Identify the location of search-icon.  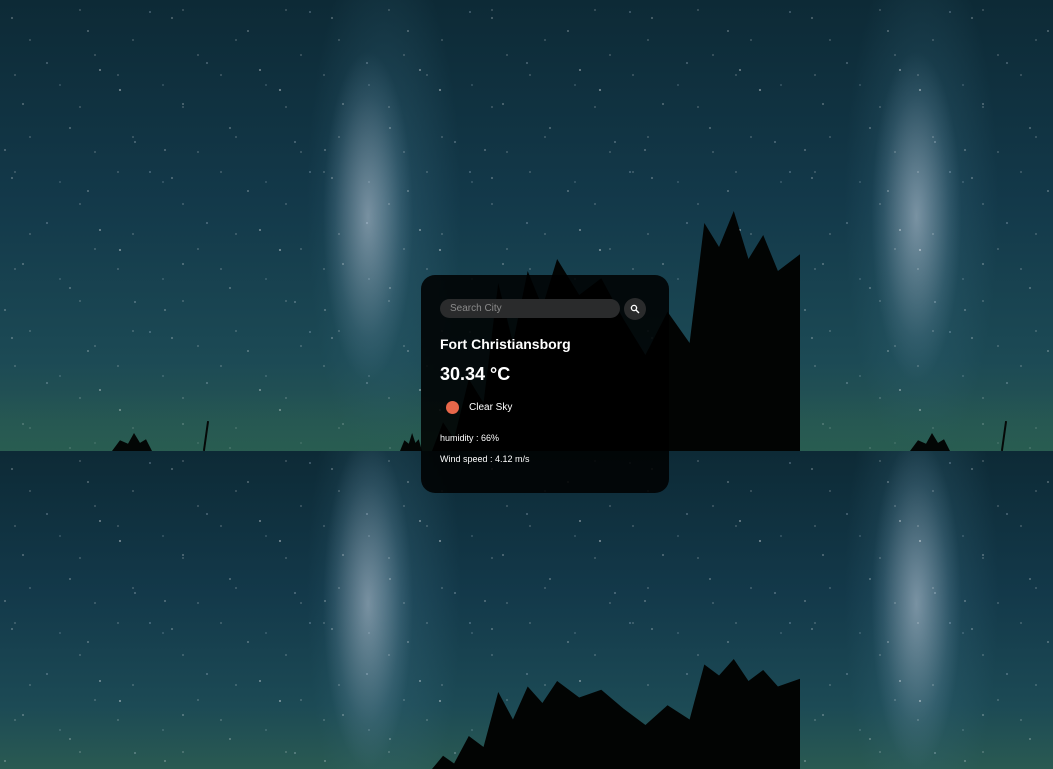
(635, 309).